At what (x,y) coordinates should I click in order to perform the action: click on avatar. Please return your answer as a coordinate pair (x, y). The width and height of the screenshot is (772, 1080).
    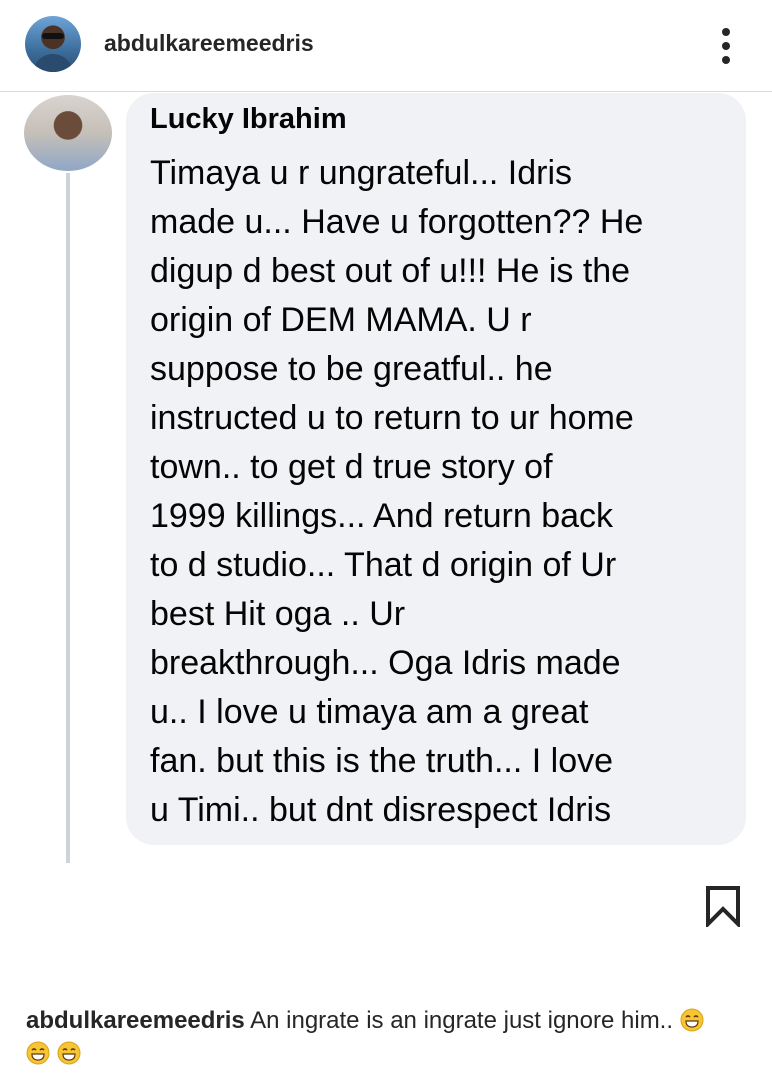
    Looking at the image, I should click on (53, 44).